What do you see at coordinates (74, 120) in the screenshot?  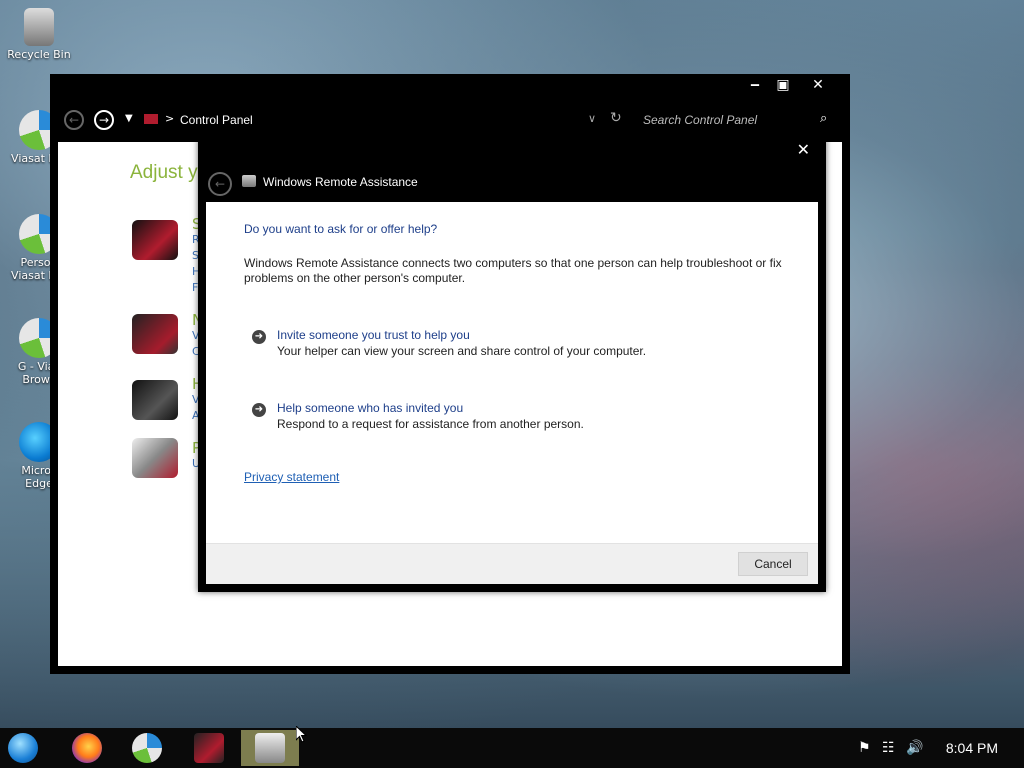 I see `back-button: ←` at bounding box center [74, 120].